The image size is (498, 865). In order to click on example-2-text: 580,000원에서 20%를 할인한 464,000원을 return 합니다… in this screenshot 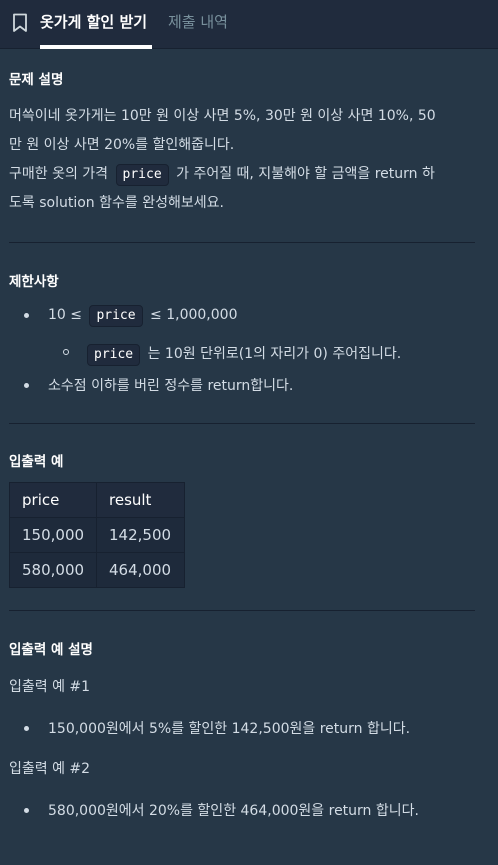, I will do `click(233, 811)`.